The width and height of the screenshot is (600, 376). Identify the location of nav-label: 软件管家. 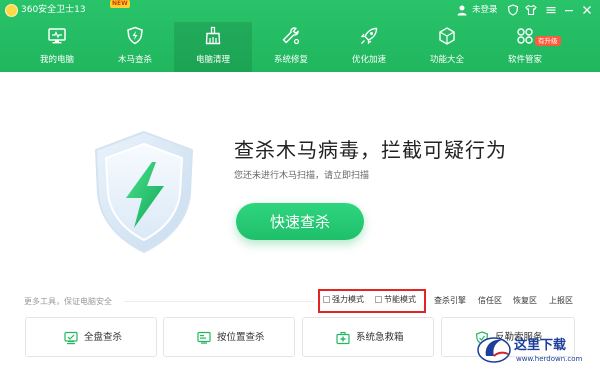
(524, 60).